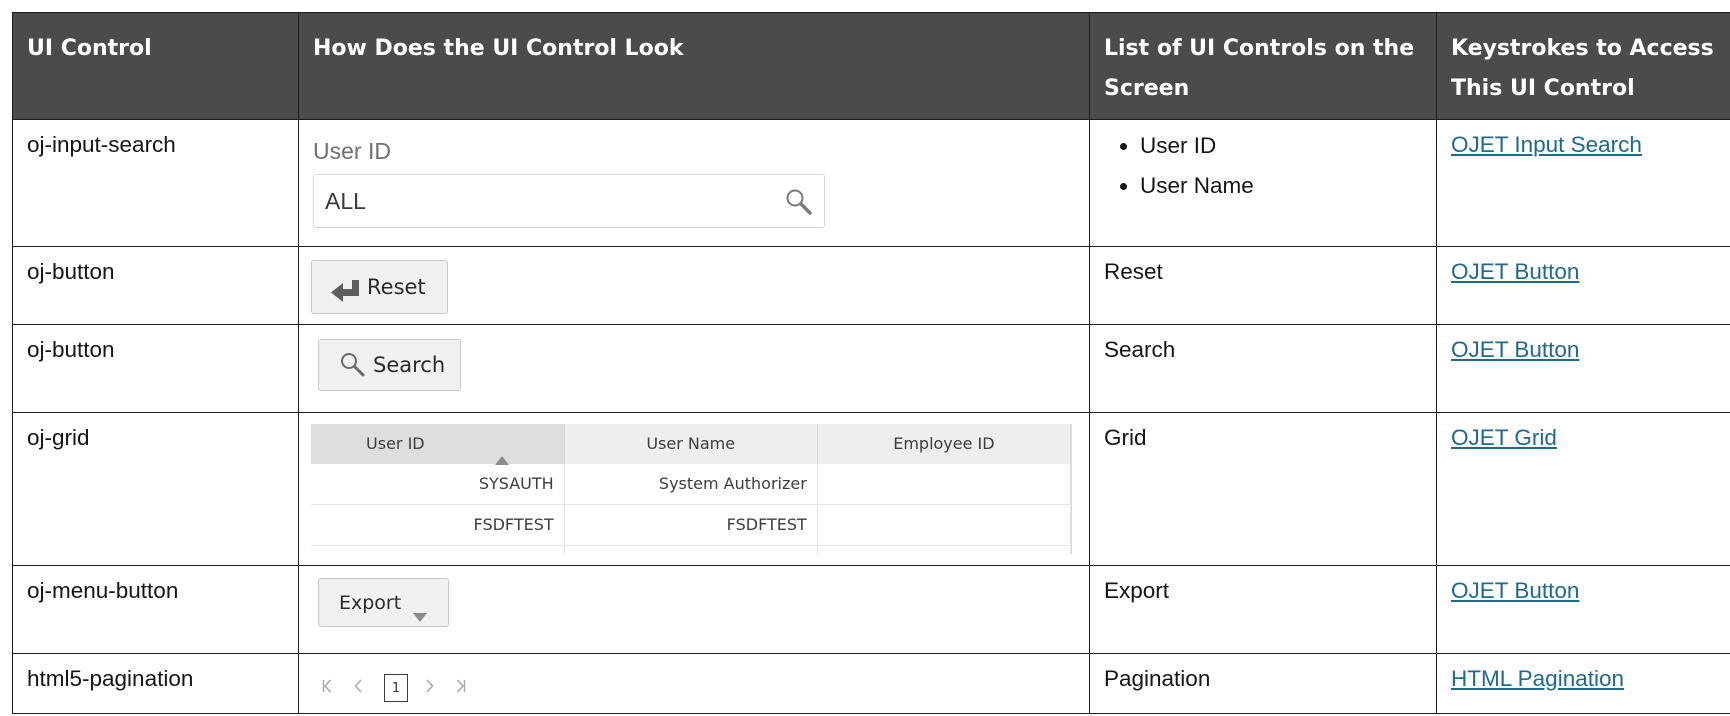  I want to click on controls-bullet-list: User ID User Name, so click(1263, 166).